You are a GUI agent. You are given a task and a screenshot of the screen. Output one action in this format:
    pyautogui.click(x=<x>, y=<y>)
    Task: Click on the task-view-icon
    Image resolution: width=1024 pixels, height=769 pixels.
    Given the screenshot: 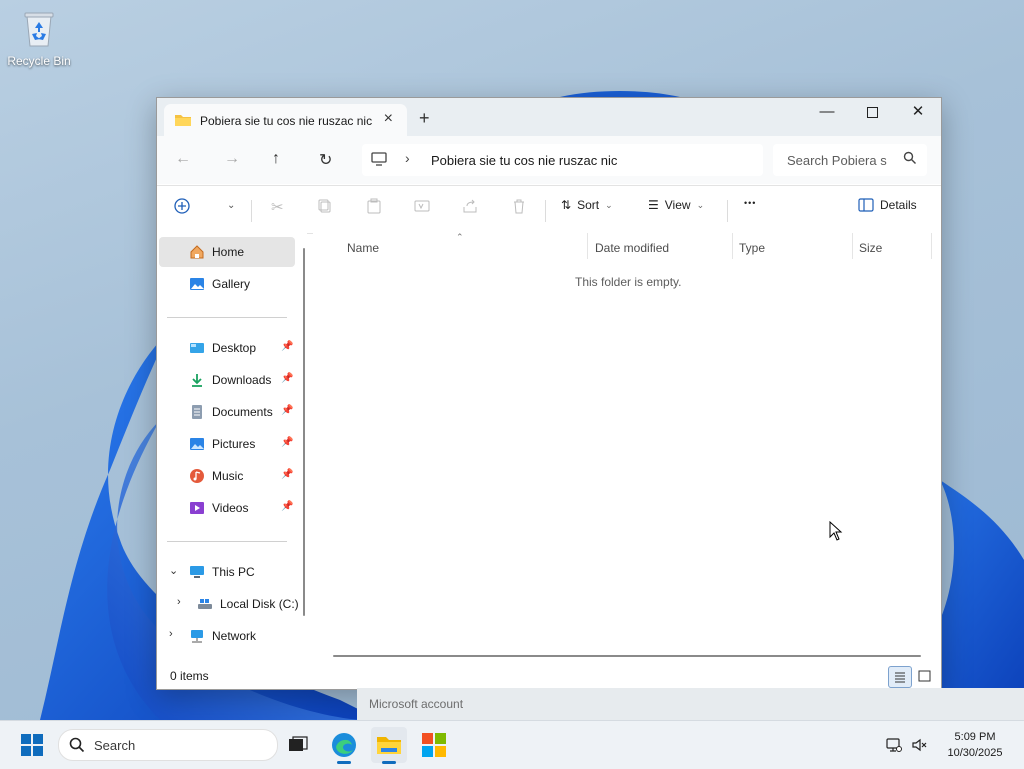 What is the action you would take?
    pyautogui.click(x=298, y=743)
    